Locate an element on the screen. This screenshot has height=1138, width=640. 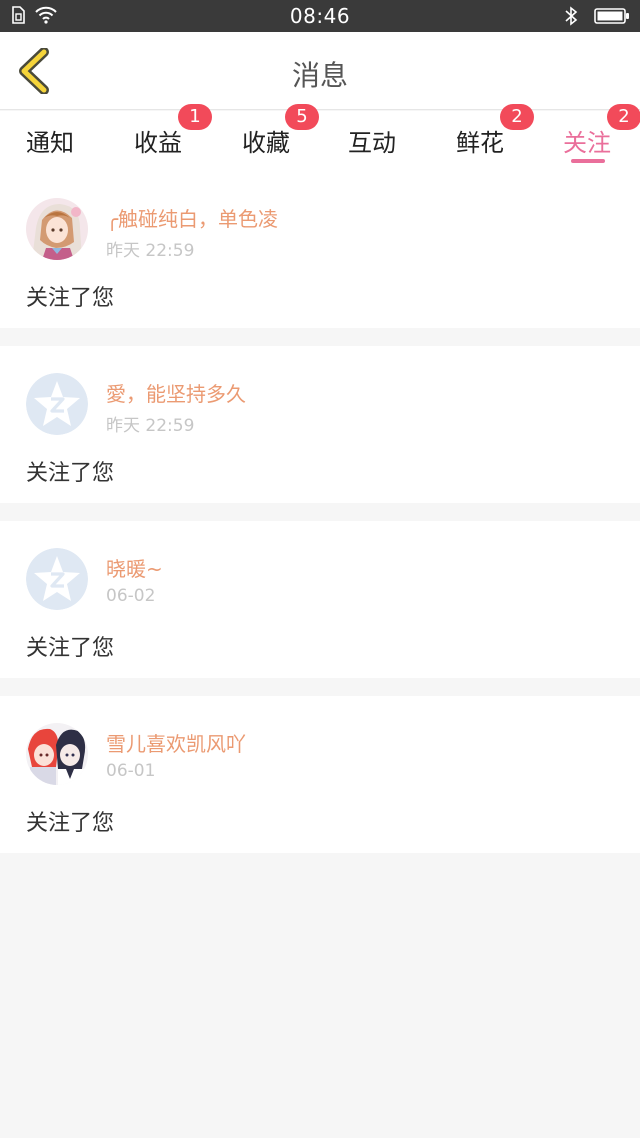
tab-label: 通知 is located at coordinates (50, 143).